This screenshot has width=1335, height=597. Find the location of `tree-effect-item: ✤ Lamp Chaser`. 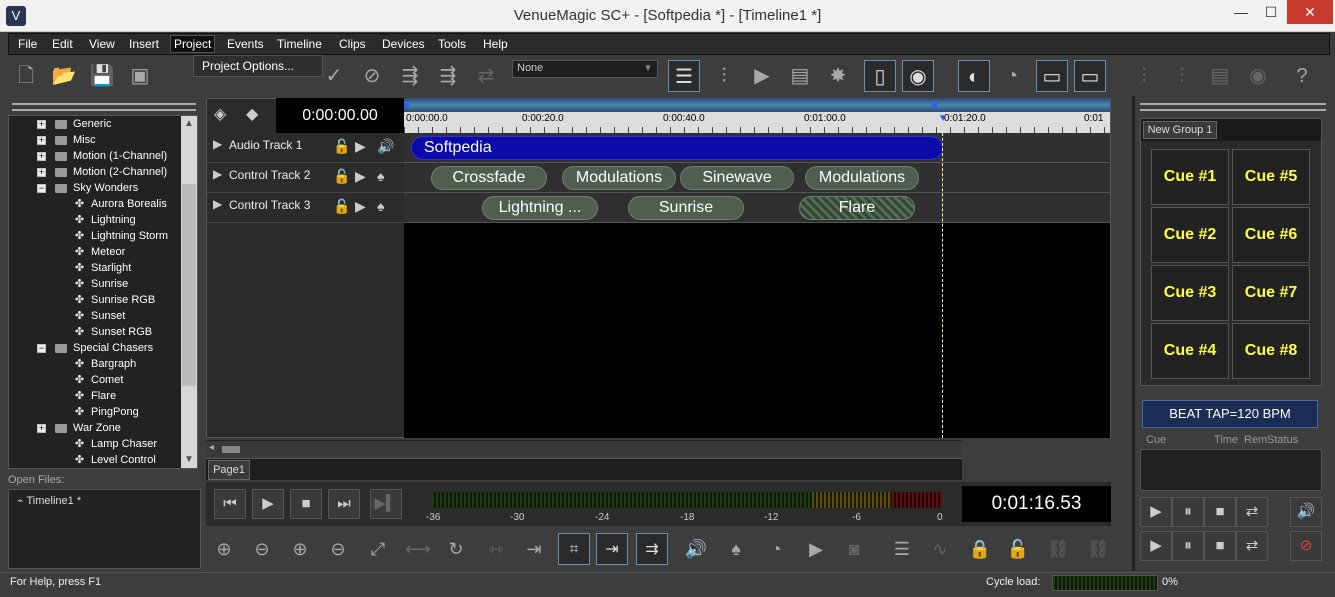

tree-effect-item: ✤ Lamp Chaser is located at coordinates (95, 445).